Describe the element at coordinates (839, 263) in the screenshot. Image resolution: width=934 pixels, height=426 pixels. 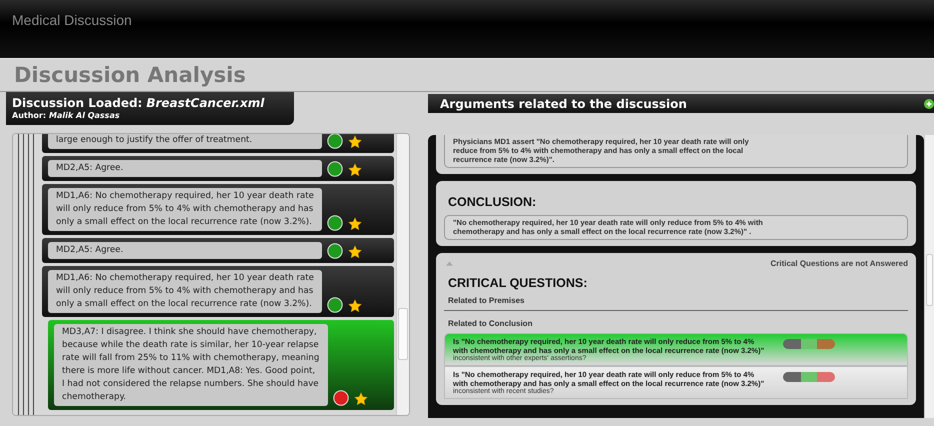
I see `answer-status: Critical Questions are not Answered` at that location.